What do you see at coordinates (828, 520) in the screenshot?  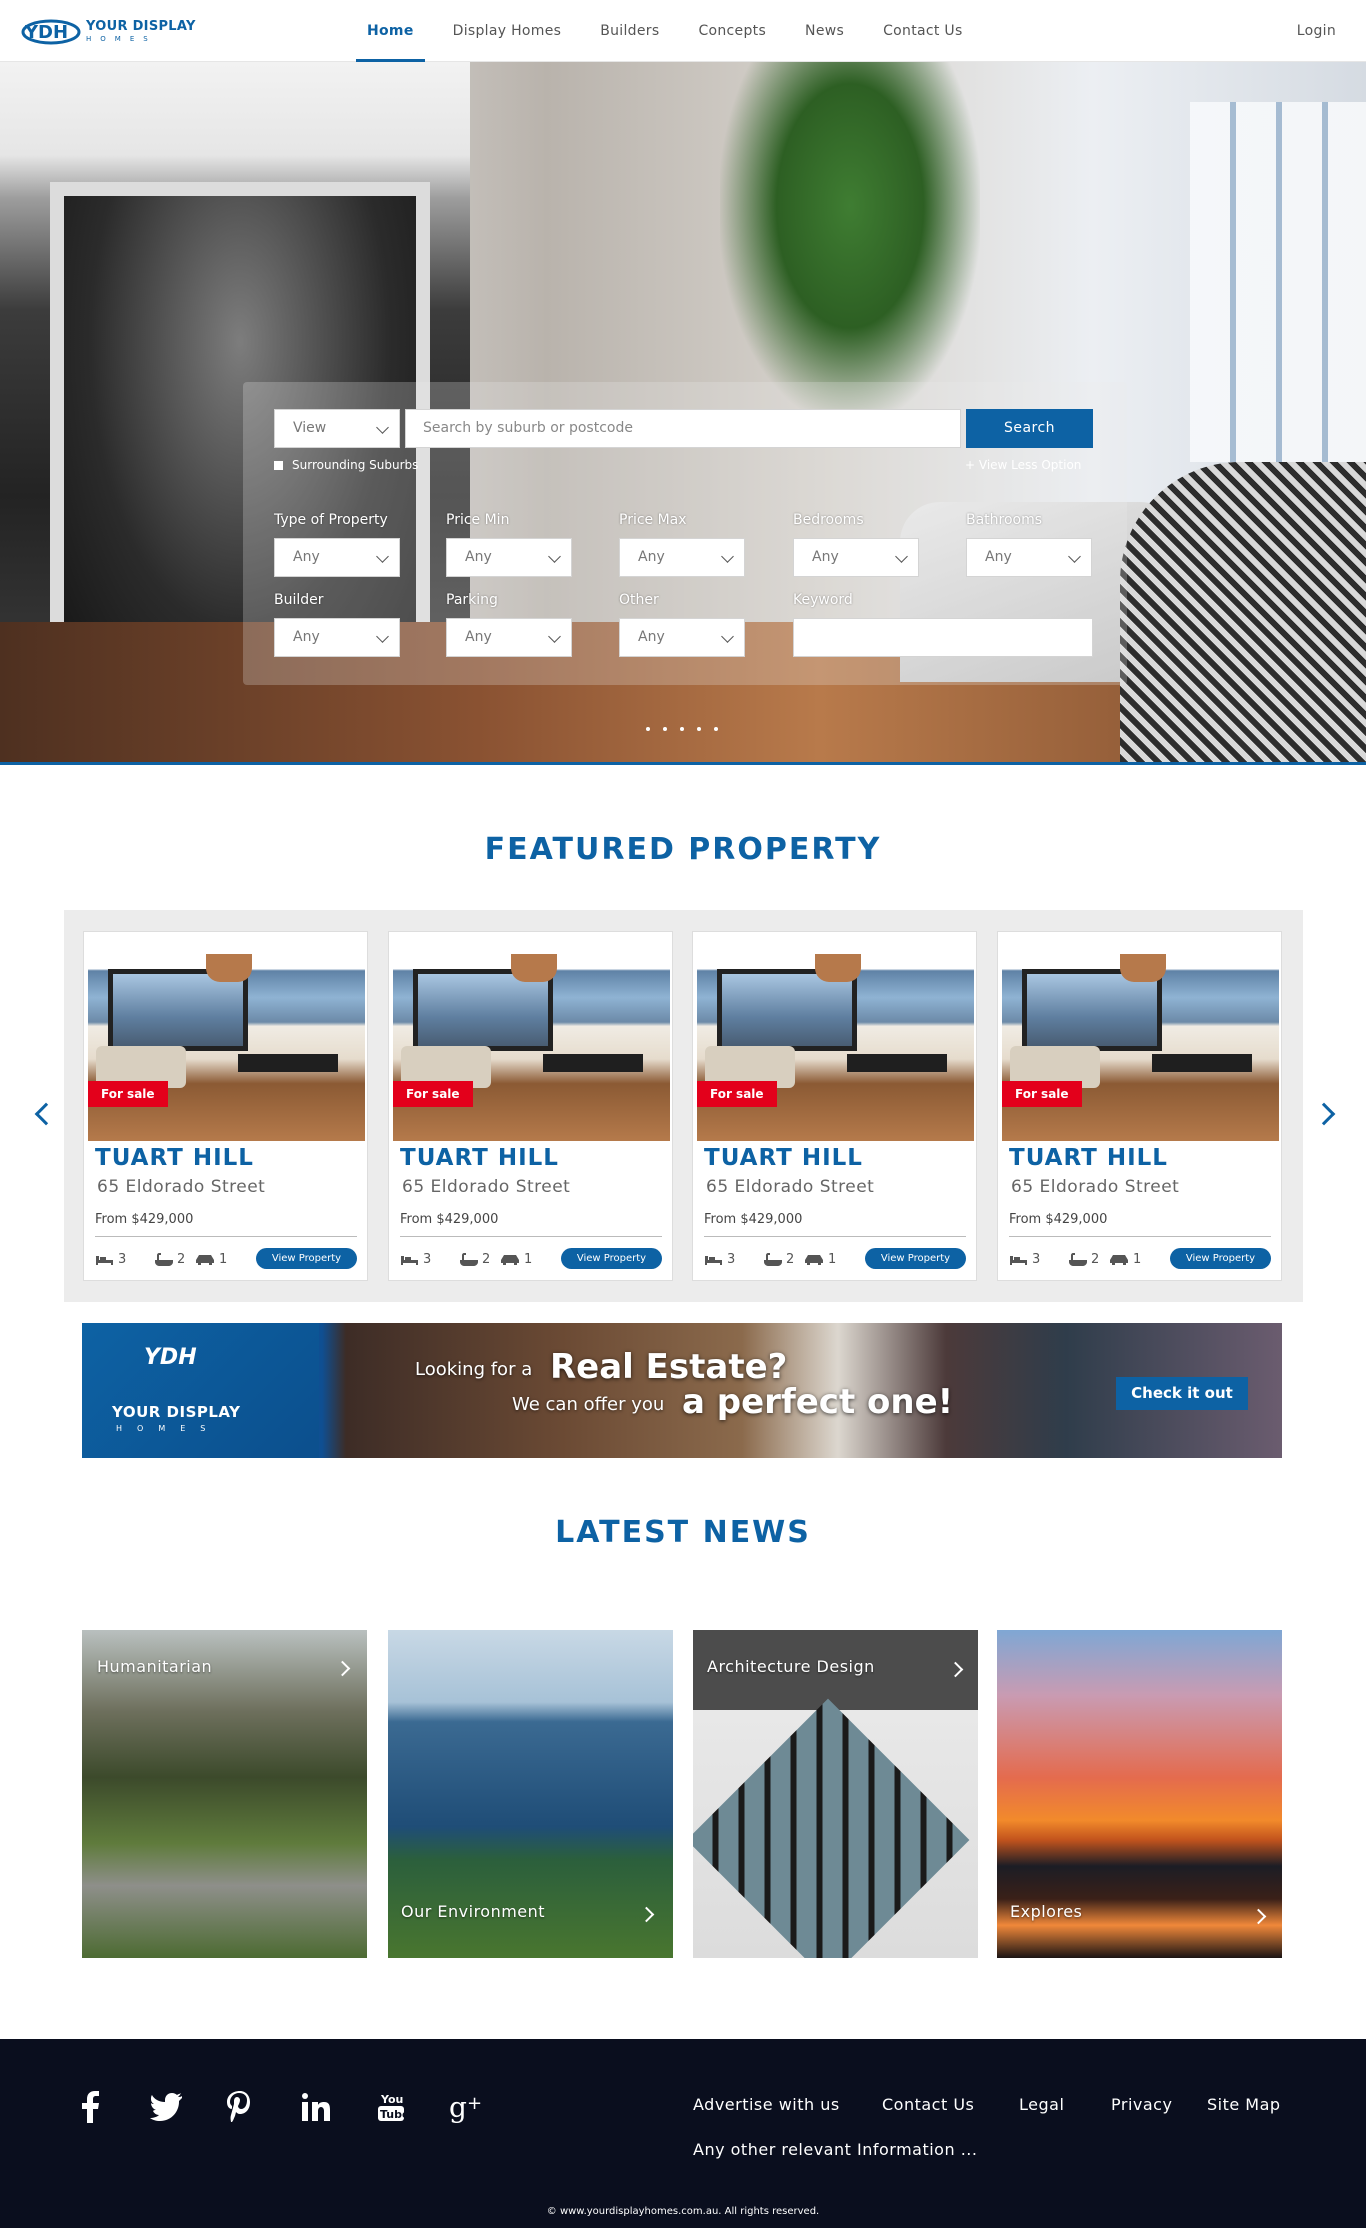 I see `bedrooms-label: Bedrooms` at bounding box center [828, 520].